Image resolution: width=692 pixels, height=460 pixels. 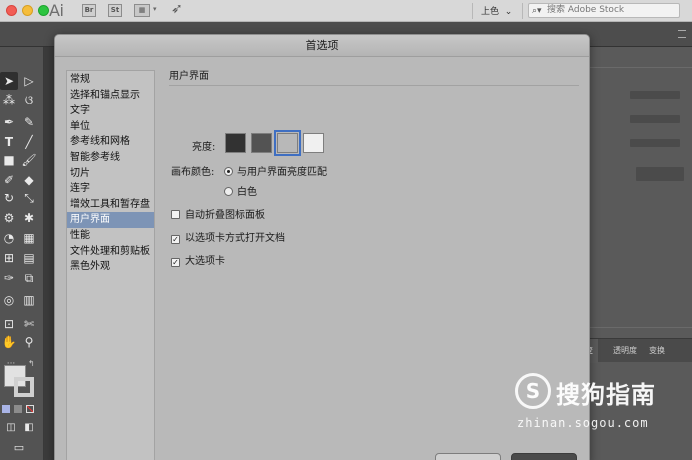 What do you see at coordinates (9, 160) in the screenshot?
I see `rectangle-tool-icon: ■` at bounding box center [9, 160].